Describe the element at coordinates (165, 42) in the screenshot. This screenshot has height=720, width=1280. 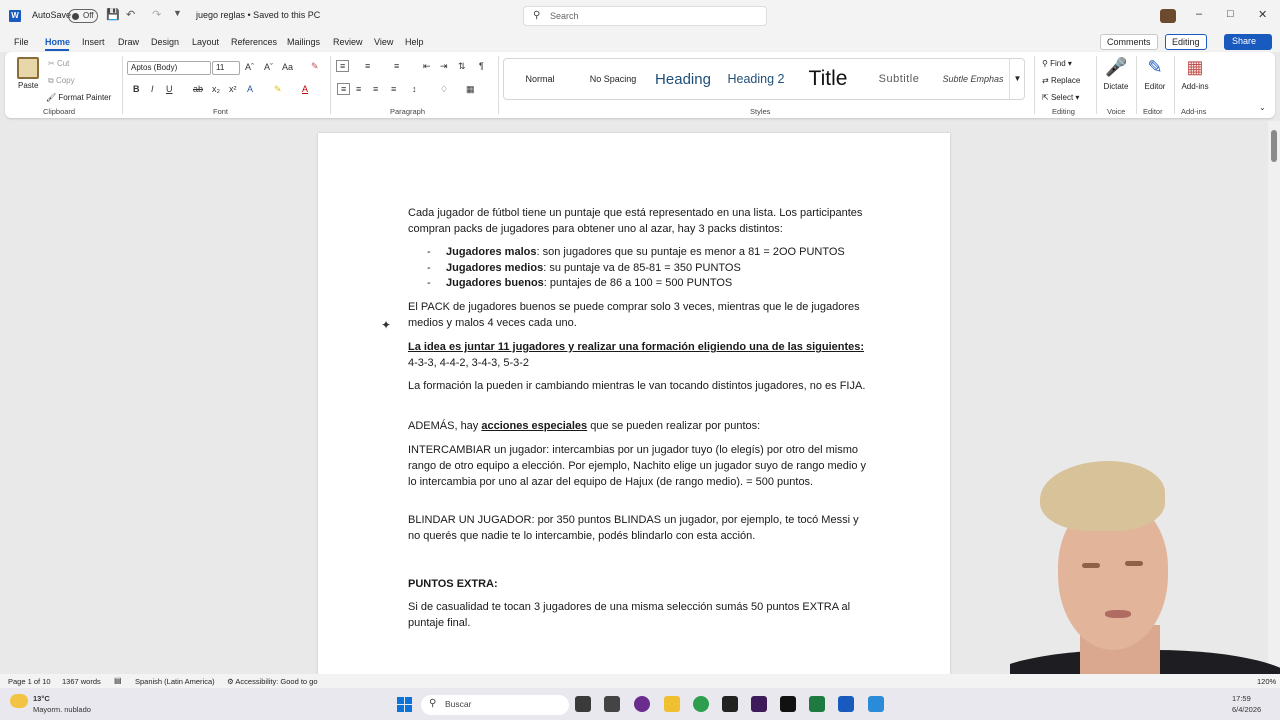
I see `tab-design: Design` at that location.